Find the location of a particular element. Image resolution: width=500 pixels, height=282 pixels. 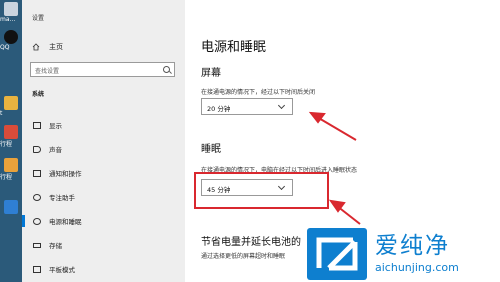

watermark-logo is located at coordinates (337, 254).